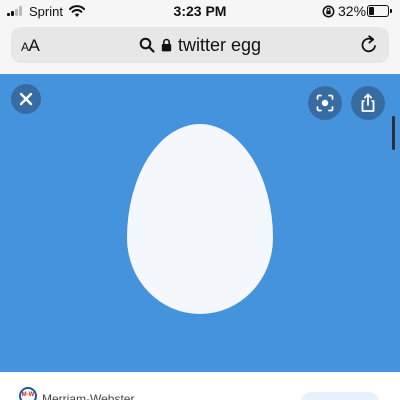  What do you see at coordinates (200, 386) in the screenshot?
I see `image-source-row: M-W Merriam-Webster` at bounding box center [200, 386].